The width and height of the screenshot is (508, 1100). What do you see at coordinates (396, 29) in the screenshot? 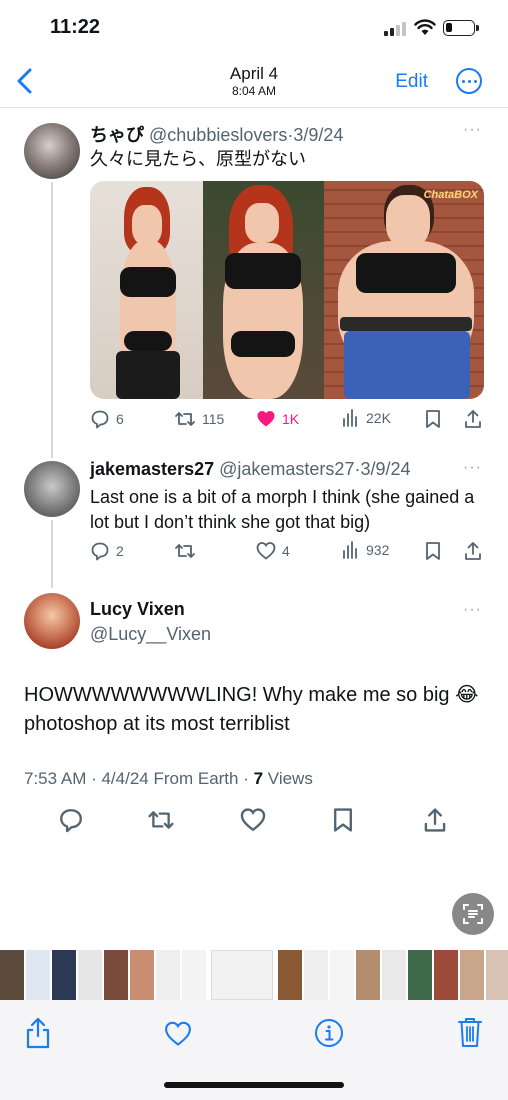
I see `cellular-signal-icon` at bounding box center [396, 29].